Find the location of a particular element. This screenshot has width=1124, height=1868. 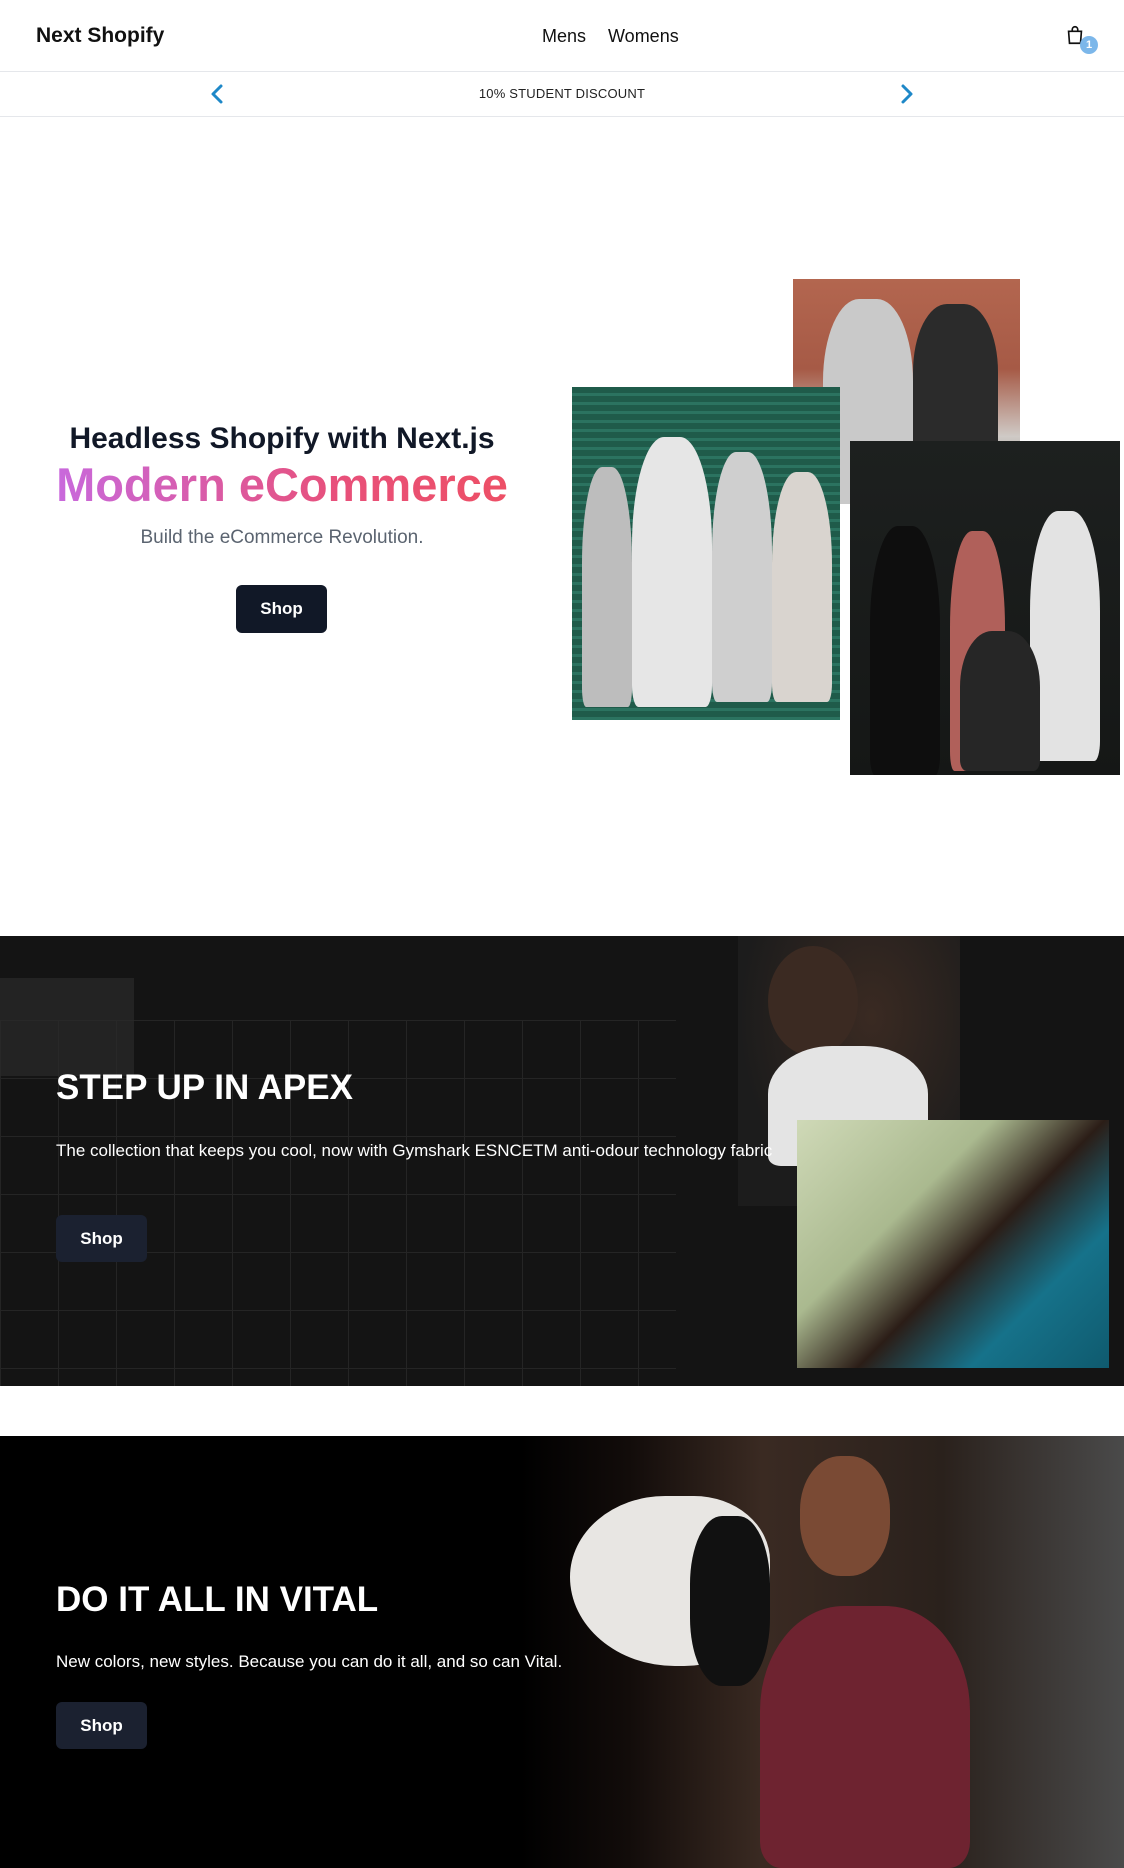

vital-photo-glove-band is located at coordinates (730, 1601).